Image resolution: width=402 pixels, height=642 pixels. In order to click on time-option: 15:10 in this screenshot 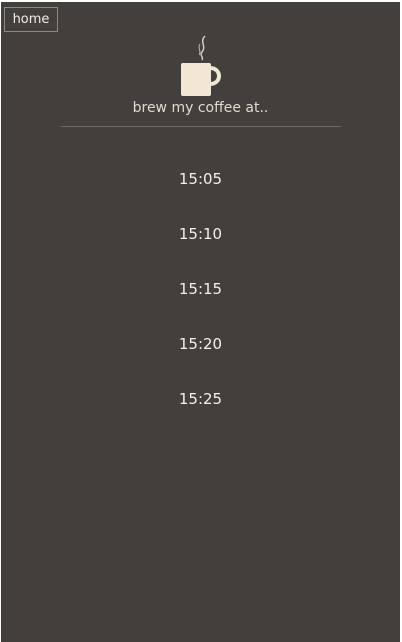, I will do `click(201, 249)`.